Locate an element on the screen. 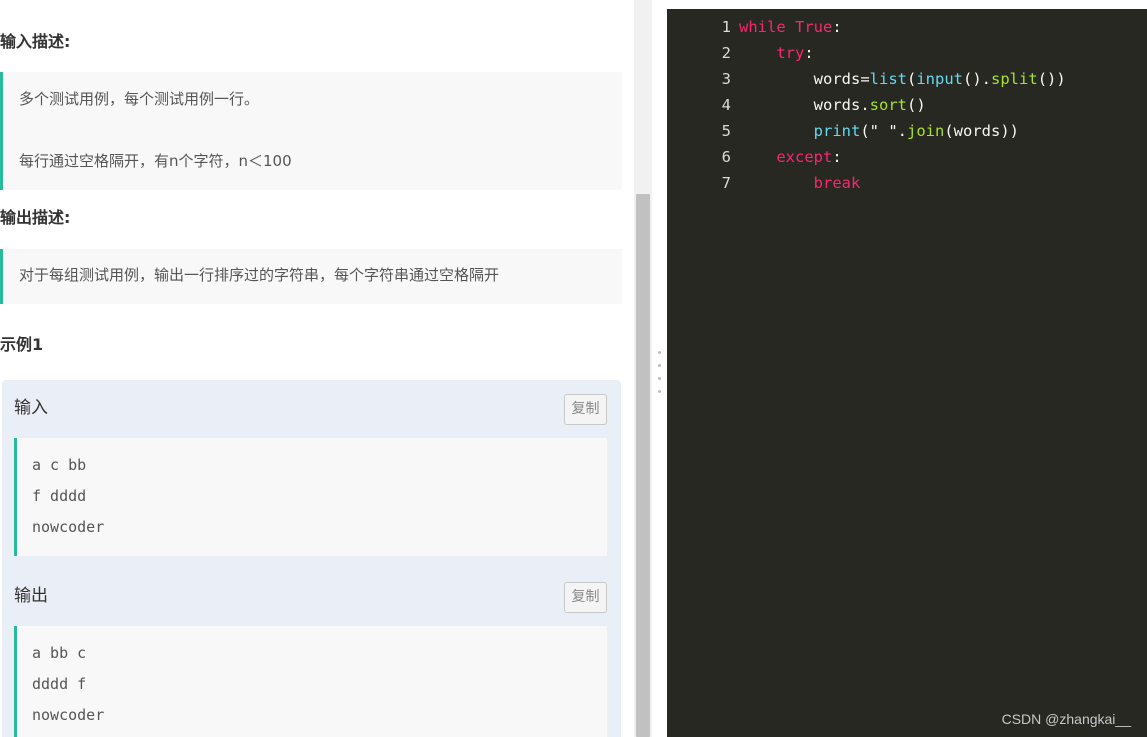  code-token: (words)) is located at coordinates (981, 131).